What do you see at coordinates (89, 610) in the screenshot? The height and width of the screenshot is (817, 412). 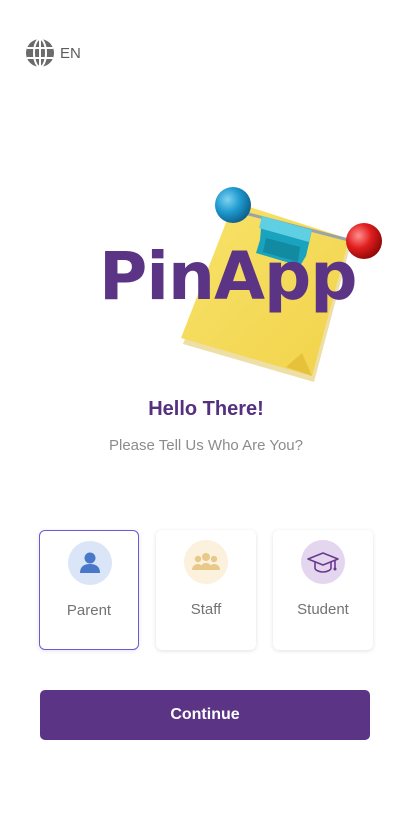 I see `role-label-parent: Parent` at bounding box center [89, 610].